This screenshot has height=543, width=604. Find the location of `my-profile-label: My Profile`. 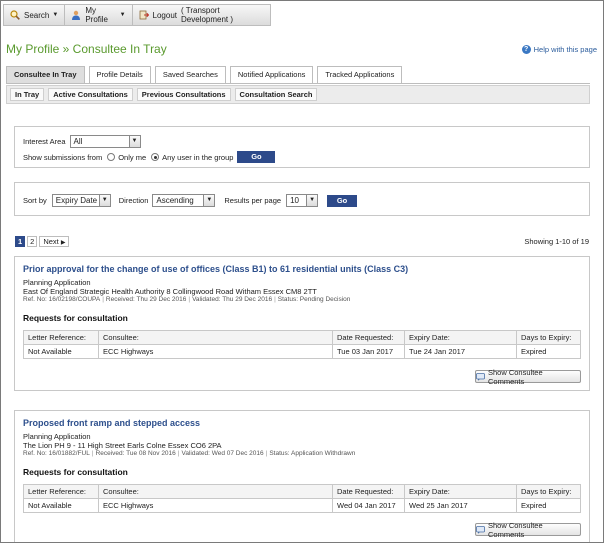

my-profile-label: My Profile is located at coordinates (96, 15).